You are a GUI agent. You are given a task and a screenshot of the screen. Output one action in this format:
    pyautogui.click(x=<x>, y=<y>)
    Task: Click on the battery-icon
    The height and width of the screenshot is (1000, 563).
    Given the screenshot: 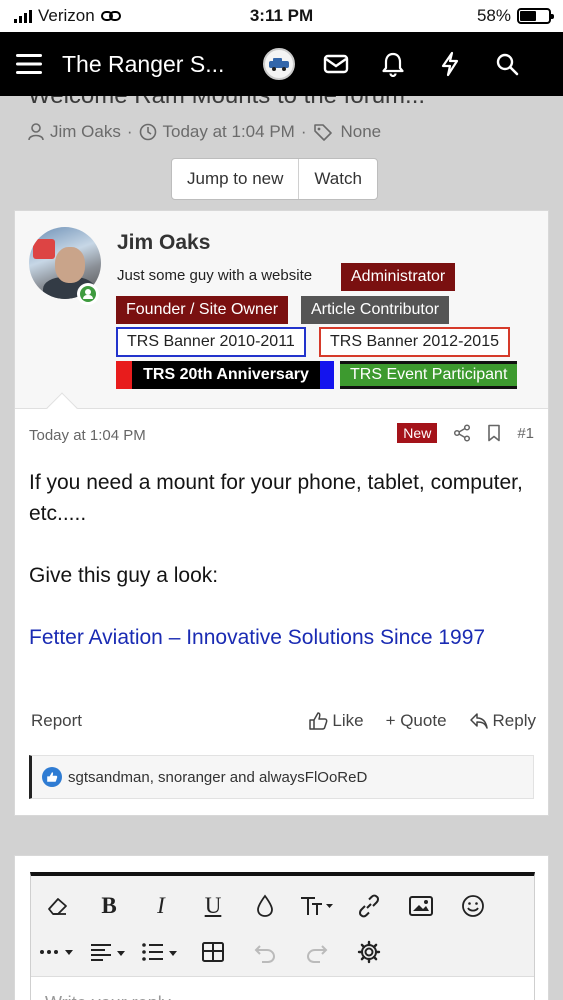 What is the action you would take?
    pyautogui.click(x=535, y=16)
    